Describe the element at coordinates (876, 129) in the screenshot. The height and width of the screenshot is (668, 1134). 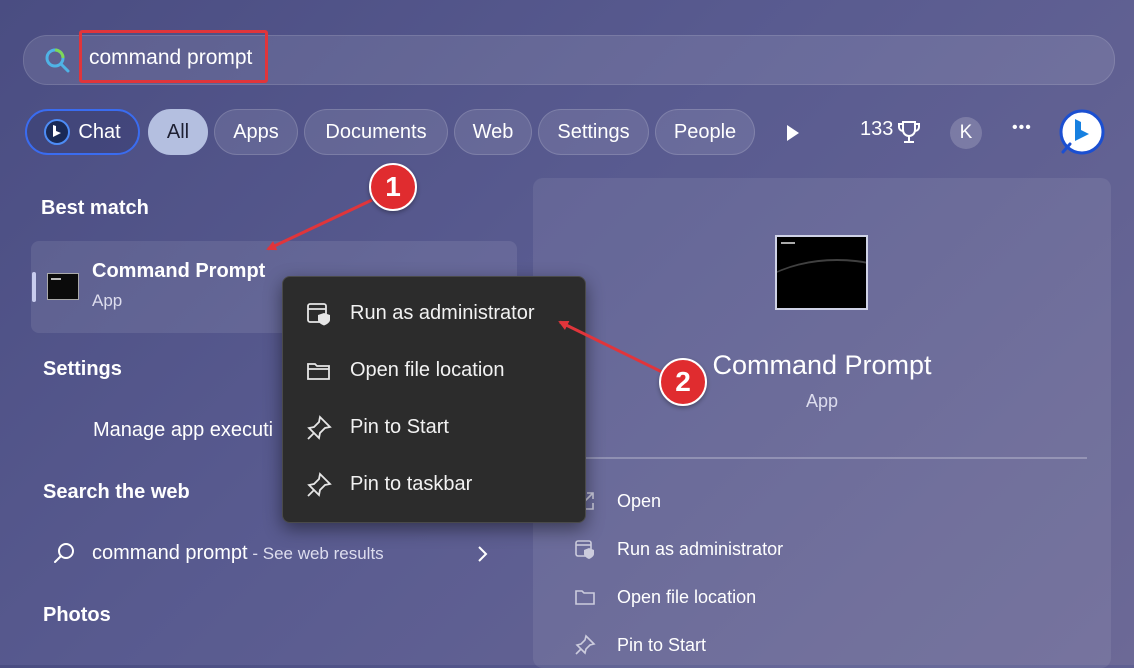
I see `rewards-points: 133` at that location.